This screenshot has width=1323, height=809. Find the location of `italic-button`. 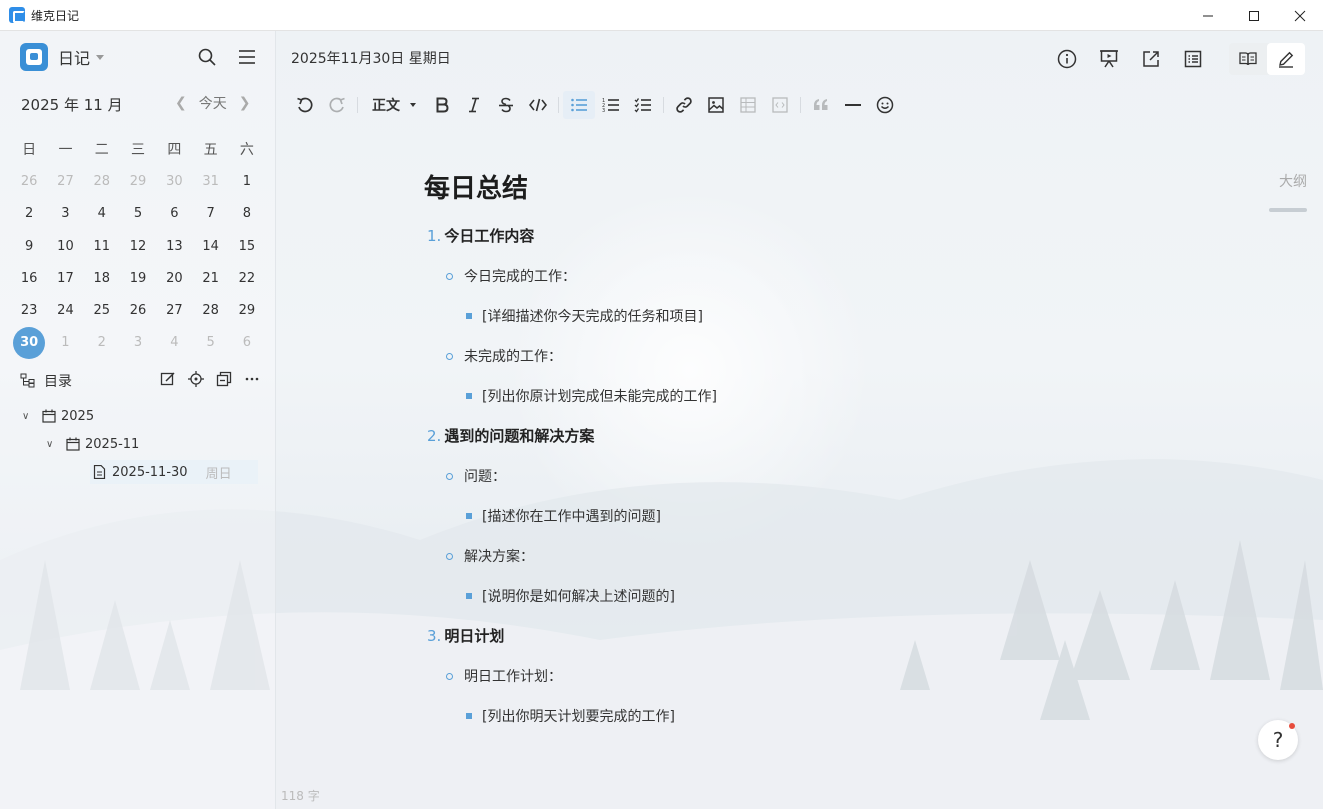

italic-button is located at coordinates (474, 105).